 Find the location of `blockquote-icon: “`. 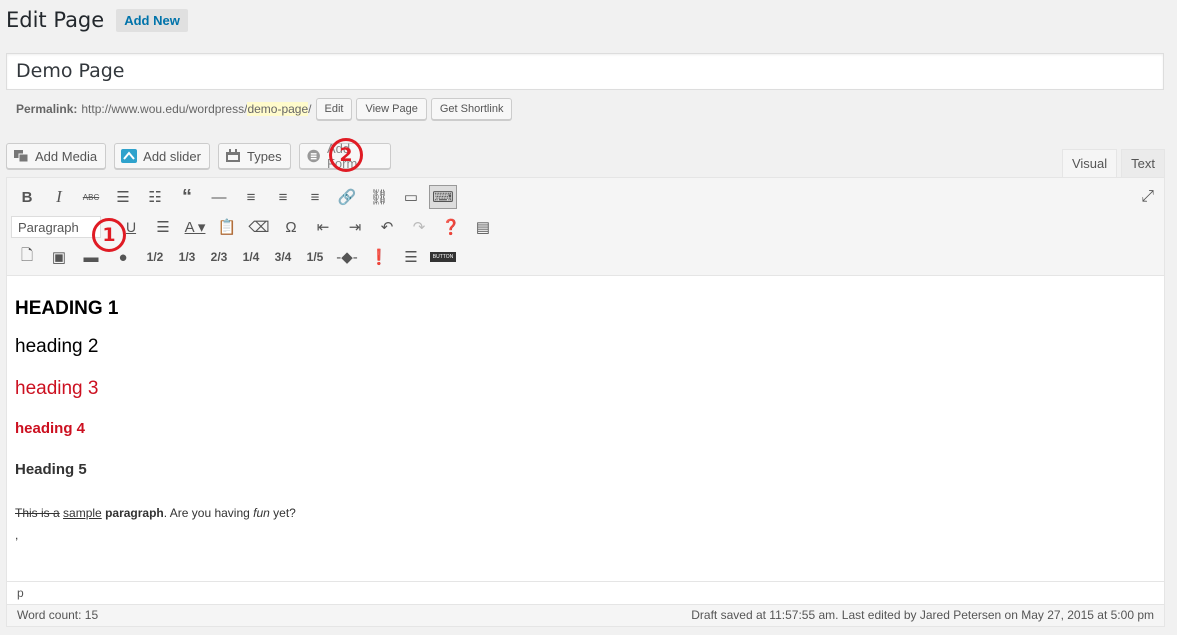

blockquote-icon: “ is located at coordinates (187, 197).